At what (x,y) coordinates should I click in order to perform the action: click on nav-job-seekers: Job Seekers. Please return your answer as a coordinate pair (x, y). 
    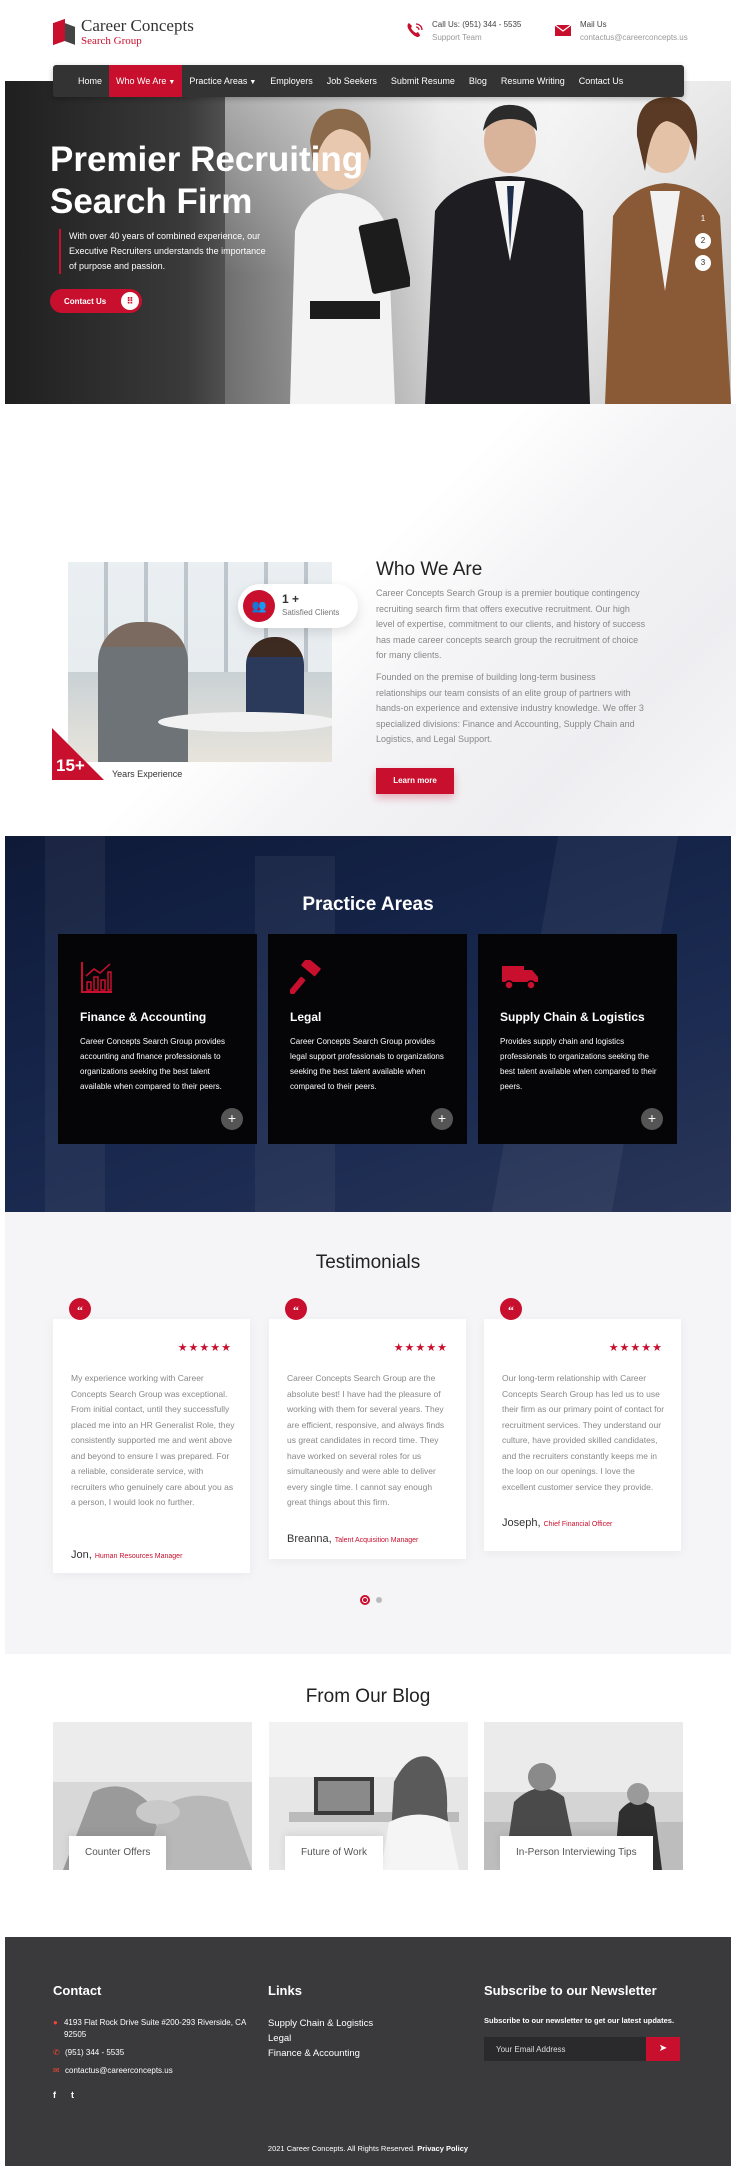
    Looking at the image, I should click on (352, 81).